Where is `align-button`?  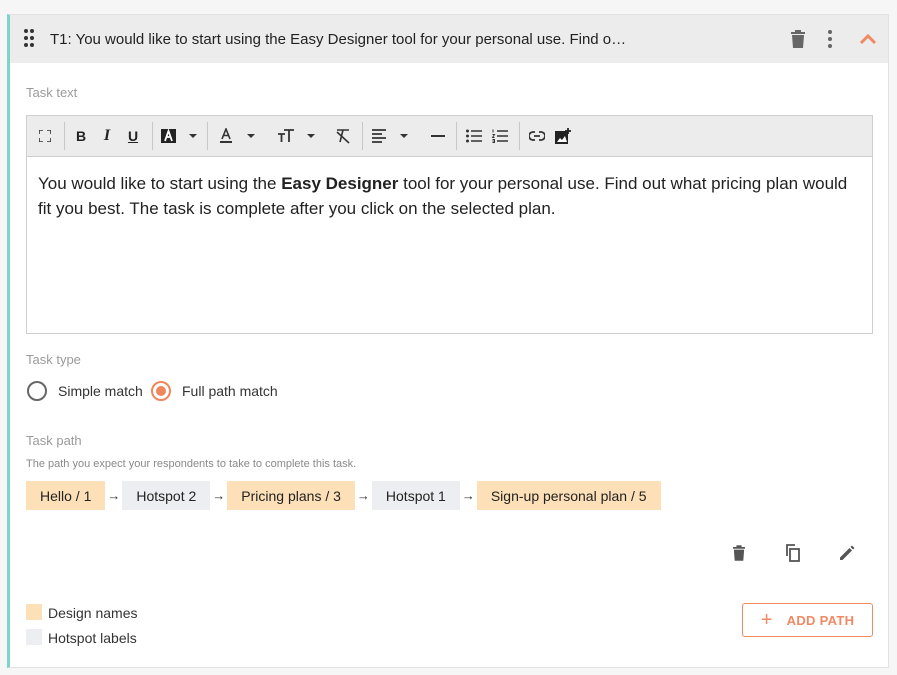
align-button is located at coordinates (392, 136).